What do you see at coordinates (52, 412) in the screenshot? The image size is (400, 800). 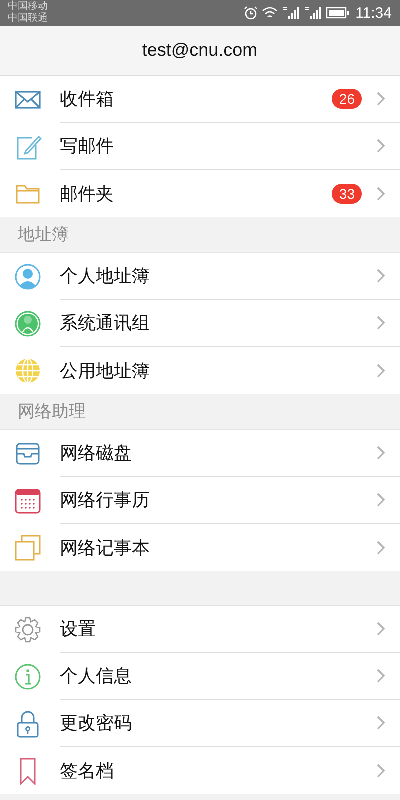 I see `section-title: 网络助理` at bounding box center [52, 412].